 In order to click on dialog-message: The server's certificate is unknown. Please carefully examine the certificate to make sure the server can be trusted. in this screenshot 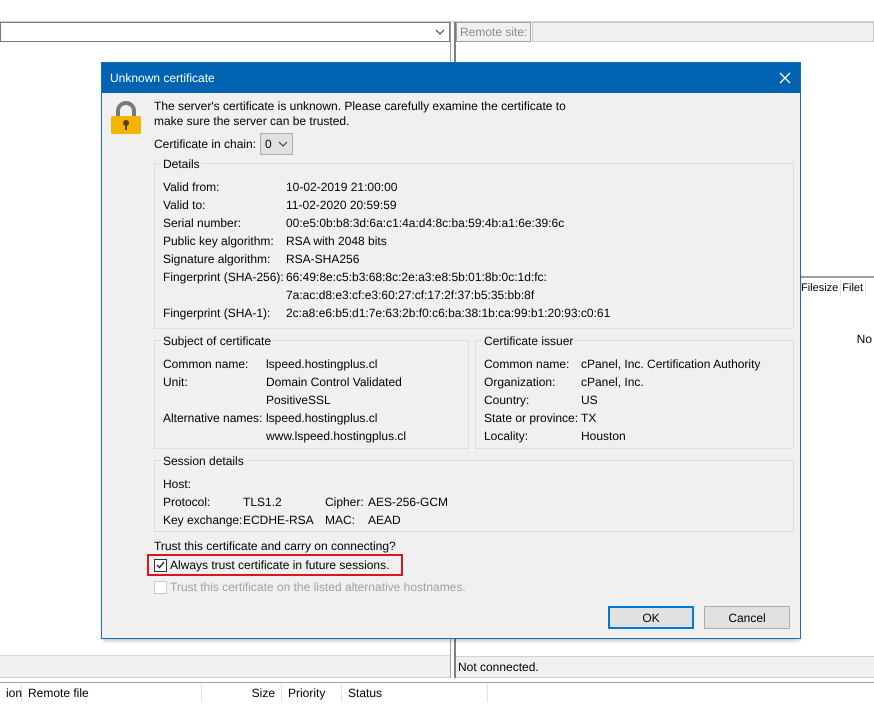, I will do `click(360, 114)`.